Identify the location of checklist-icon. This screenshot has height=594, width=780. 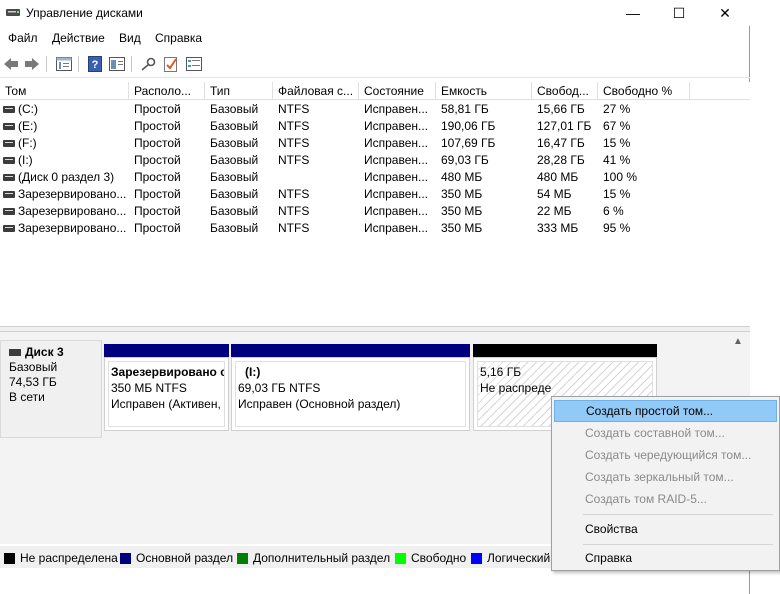
(171, 64).